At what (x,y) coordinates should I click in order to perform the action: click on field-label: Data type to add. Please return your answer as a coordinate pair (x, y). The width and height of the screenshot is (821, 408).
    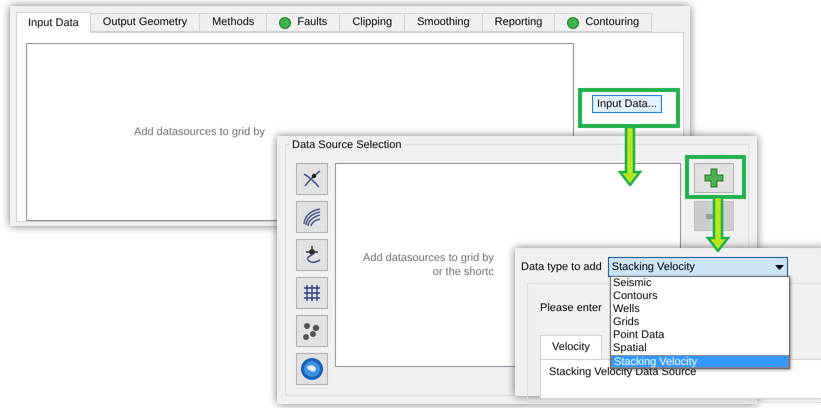
    Looking at the image, I should click on (561, 267).